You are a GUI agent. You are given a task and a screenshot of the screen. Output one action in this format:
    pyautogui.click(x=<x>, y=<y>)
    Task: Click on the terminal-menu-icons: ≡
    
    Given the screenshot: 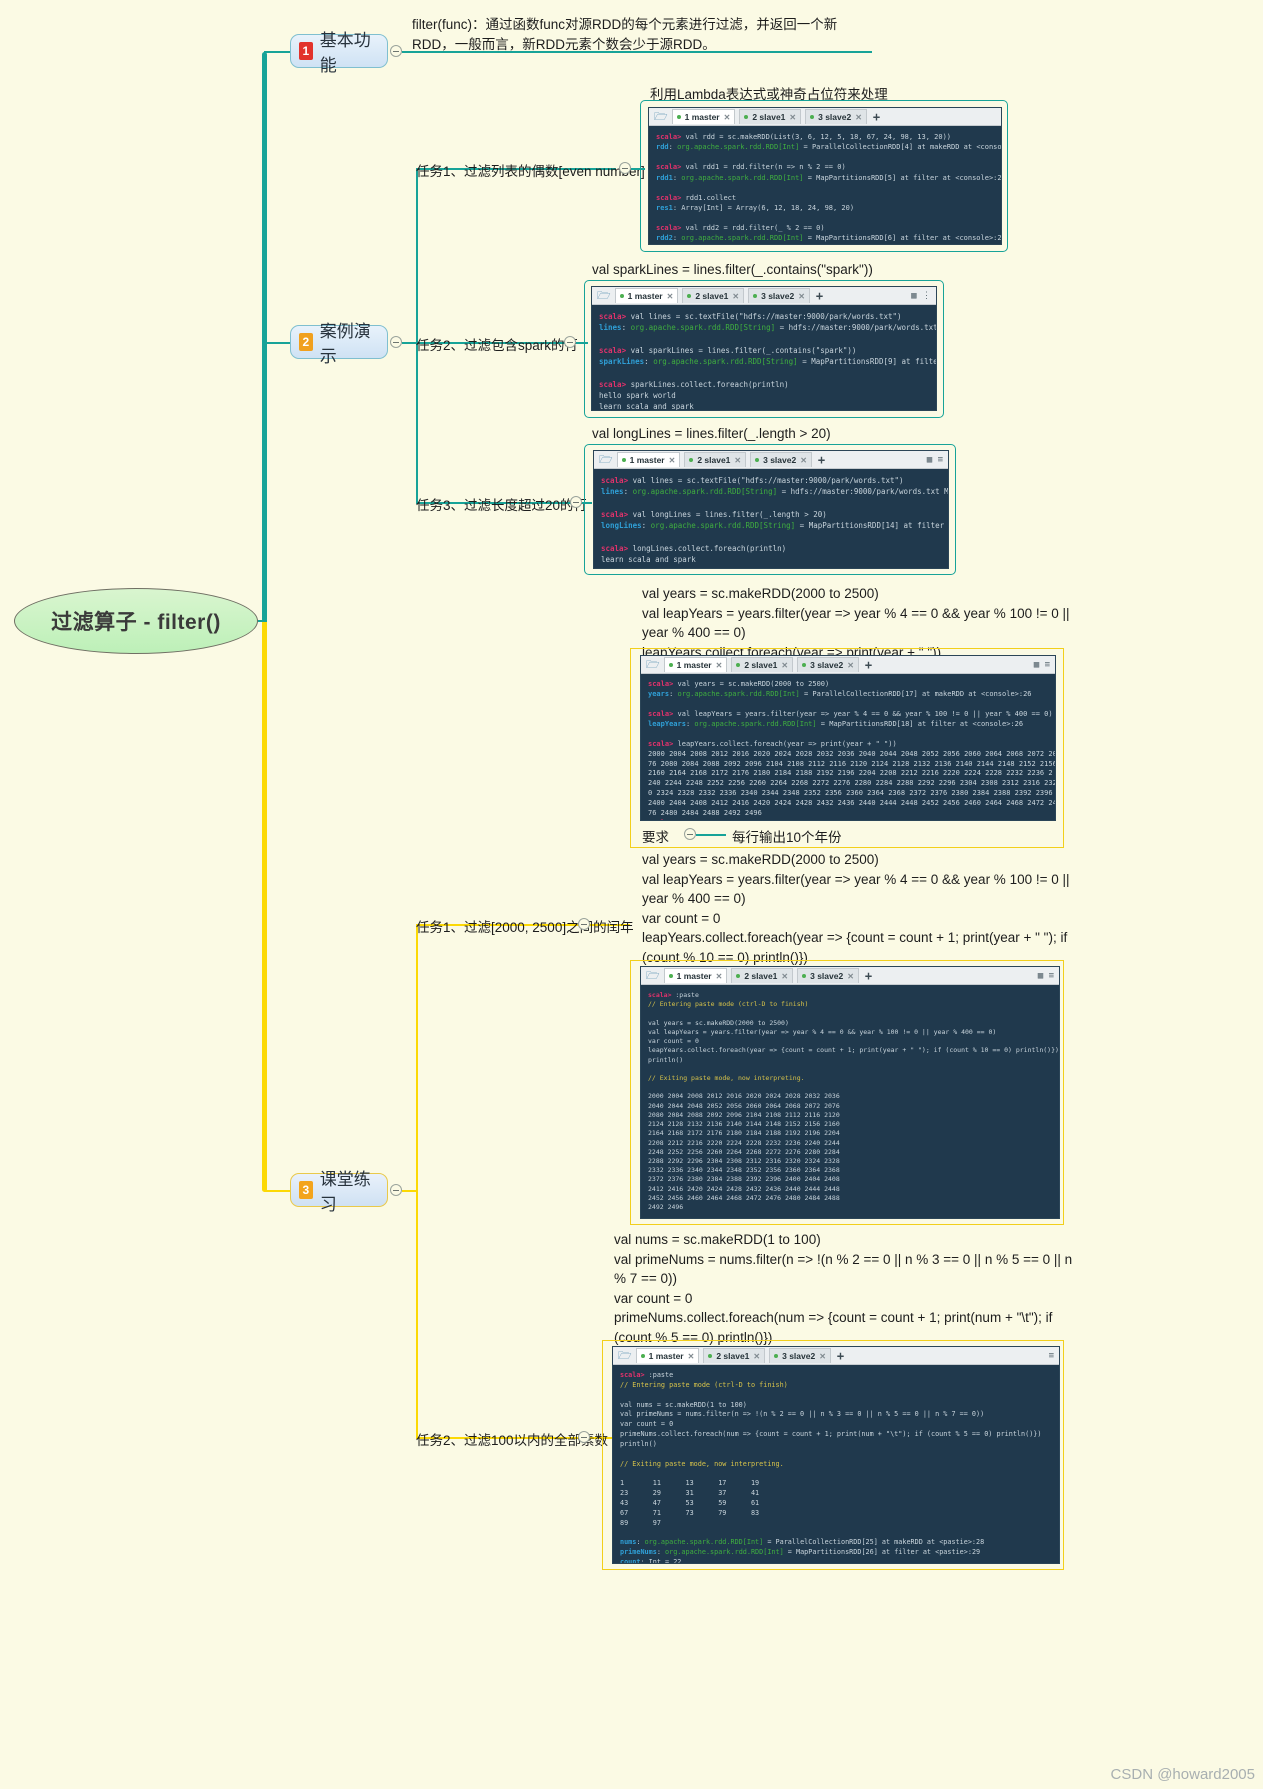 What is the action you would take?
    pyautogui.click(x=1051, y=1356)
    